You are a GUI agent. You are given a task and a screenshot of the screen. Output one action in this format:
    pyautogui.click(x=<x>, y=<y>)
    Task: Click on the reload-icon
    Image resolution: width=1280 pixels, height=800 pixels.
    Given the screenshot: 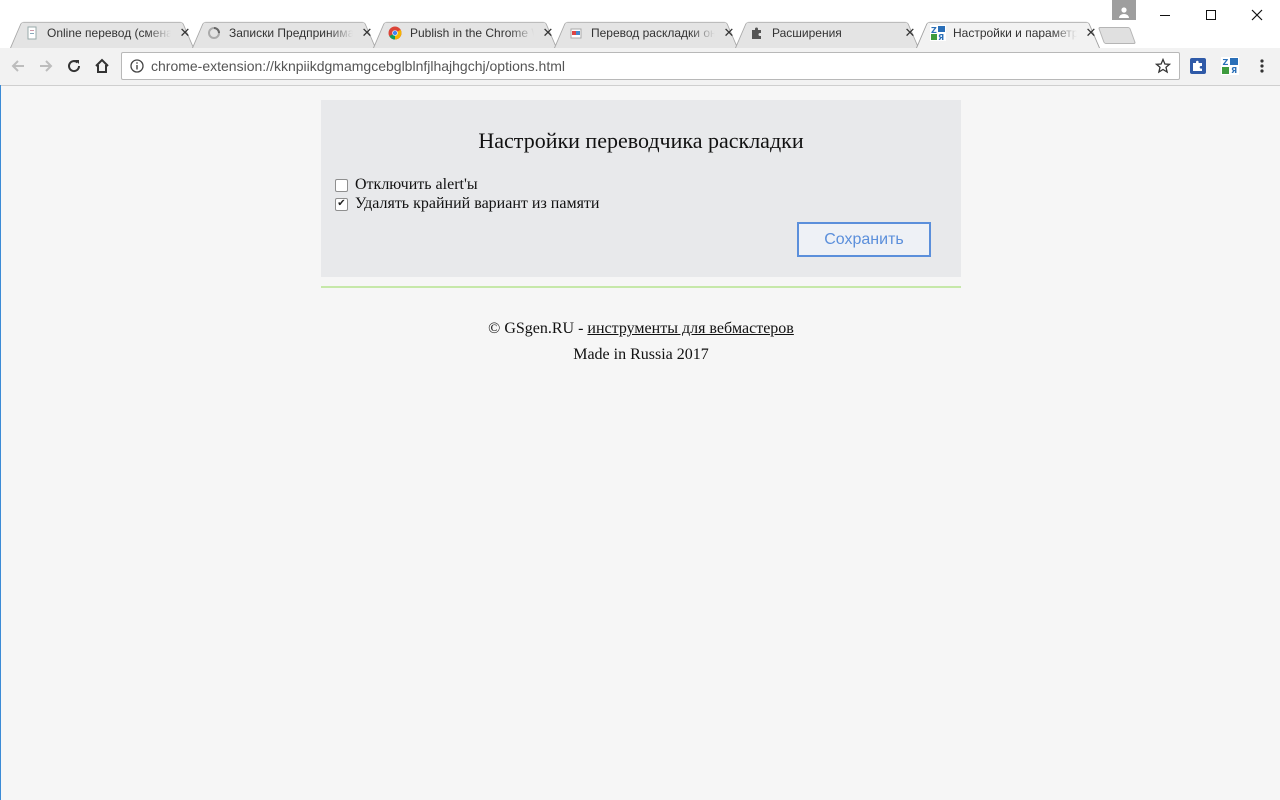 What is the action you would take?
    pyautogui.click(x=74, y=66)
    